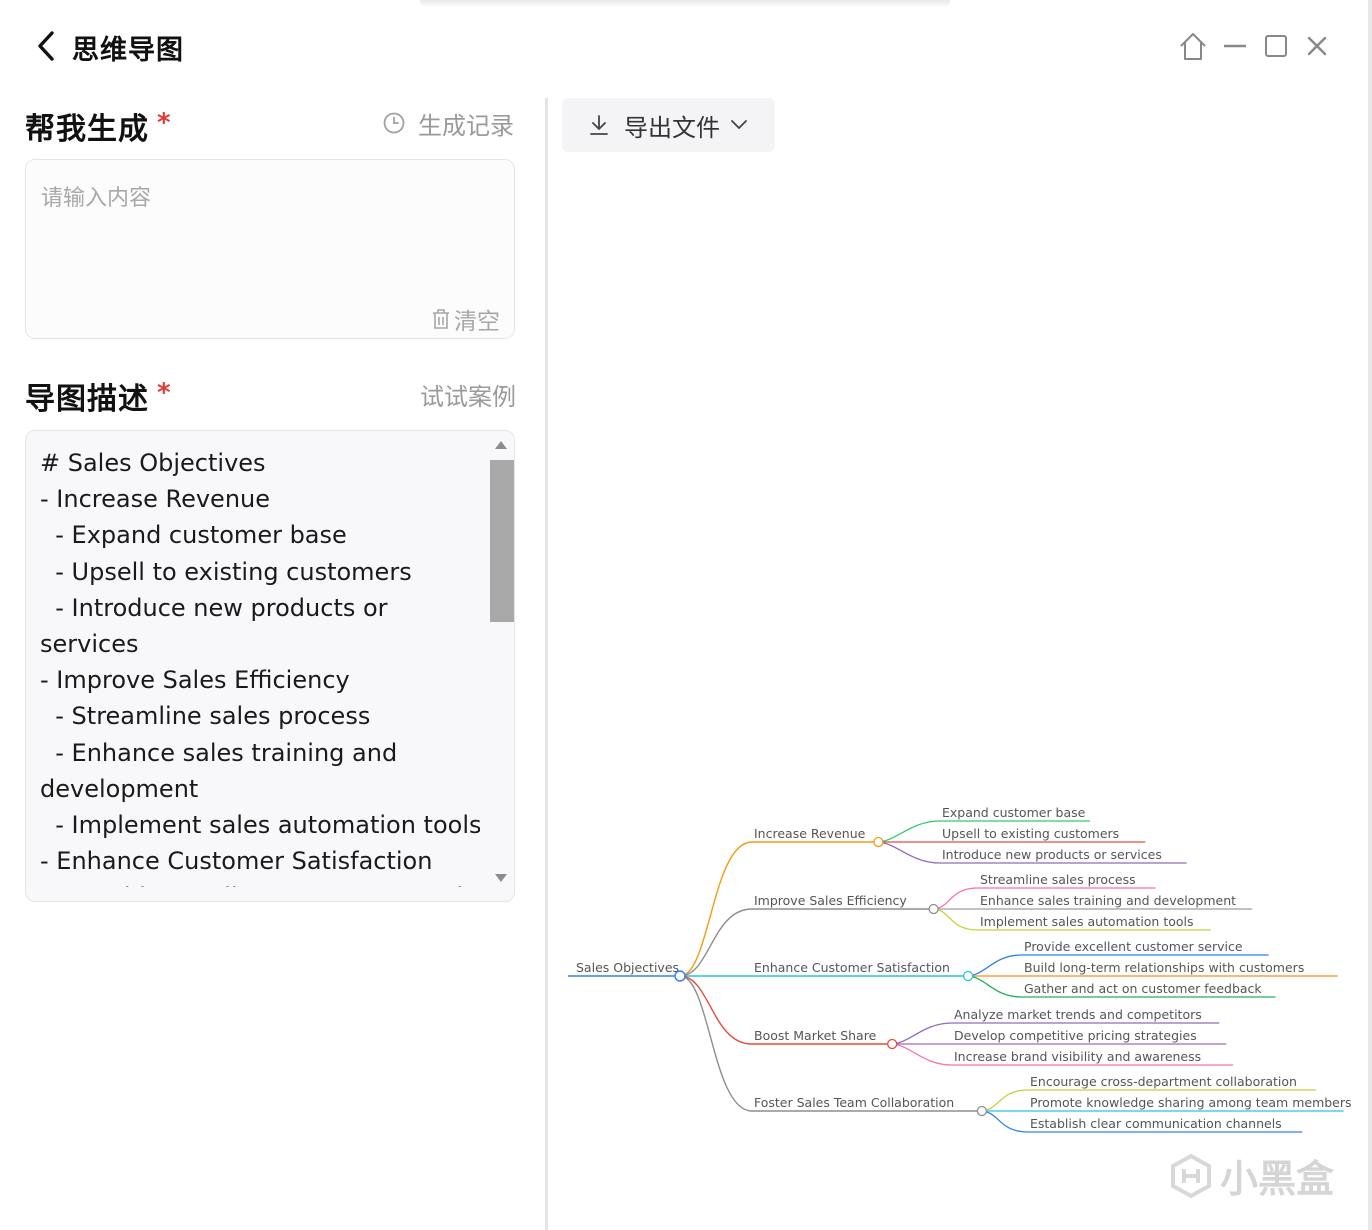 The width and height of the screenshot is (1372, 1230). Describe the element at coordinates (1087, 921) in the screenshot. I see `leaf-node-label: Implement sales automation tools` at that location.